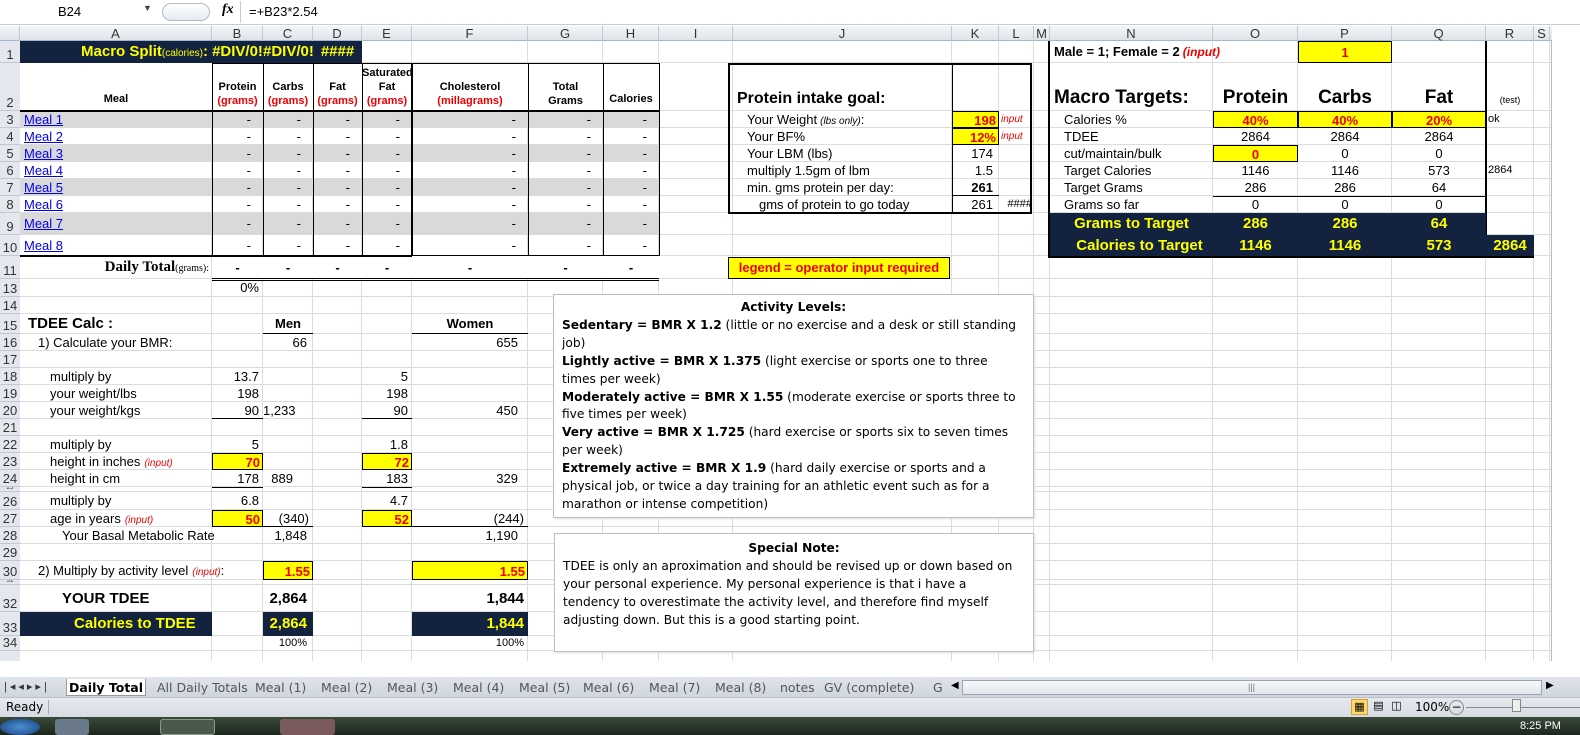  What do you see at coordinates (470, 535) in the screenshot?
I see `women-bmr: 1,190` at bounding box center [470, 535].